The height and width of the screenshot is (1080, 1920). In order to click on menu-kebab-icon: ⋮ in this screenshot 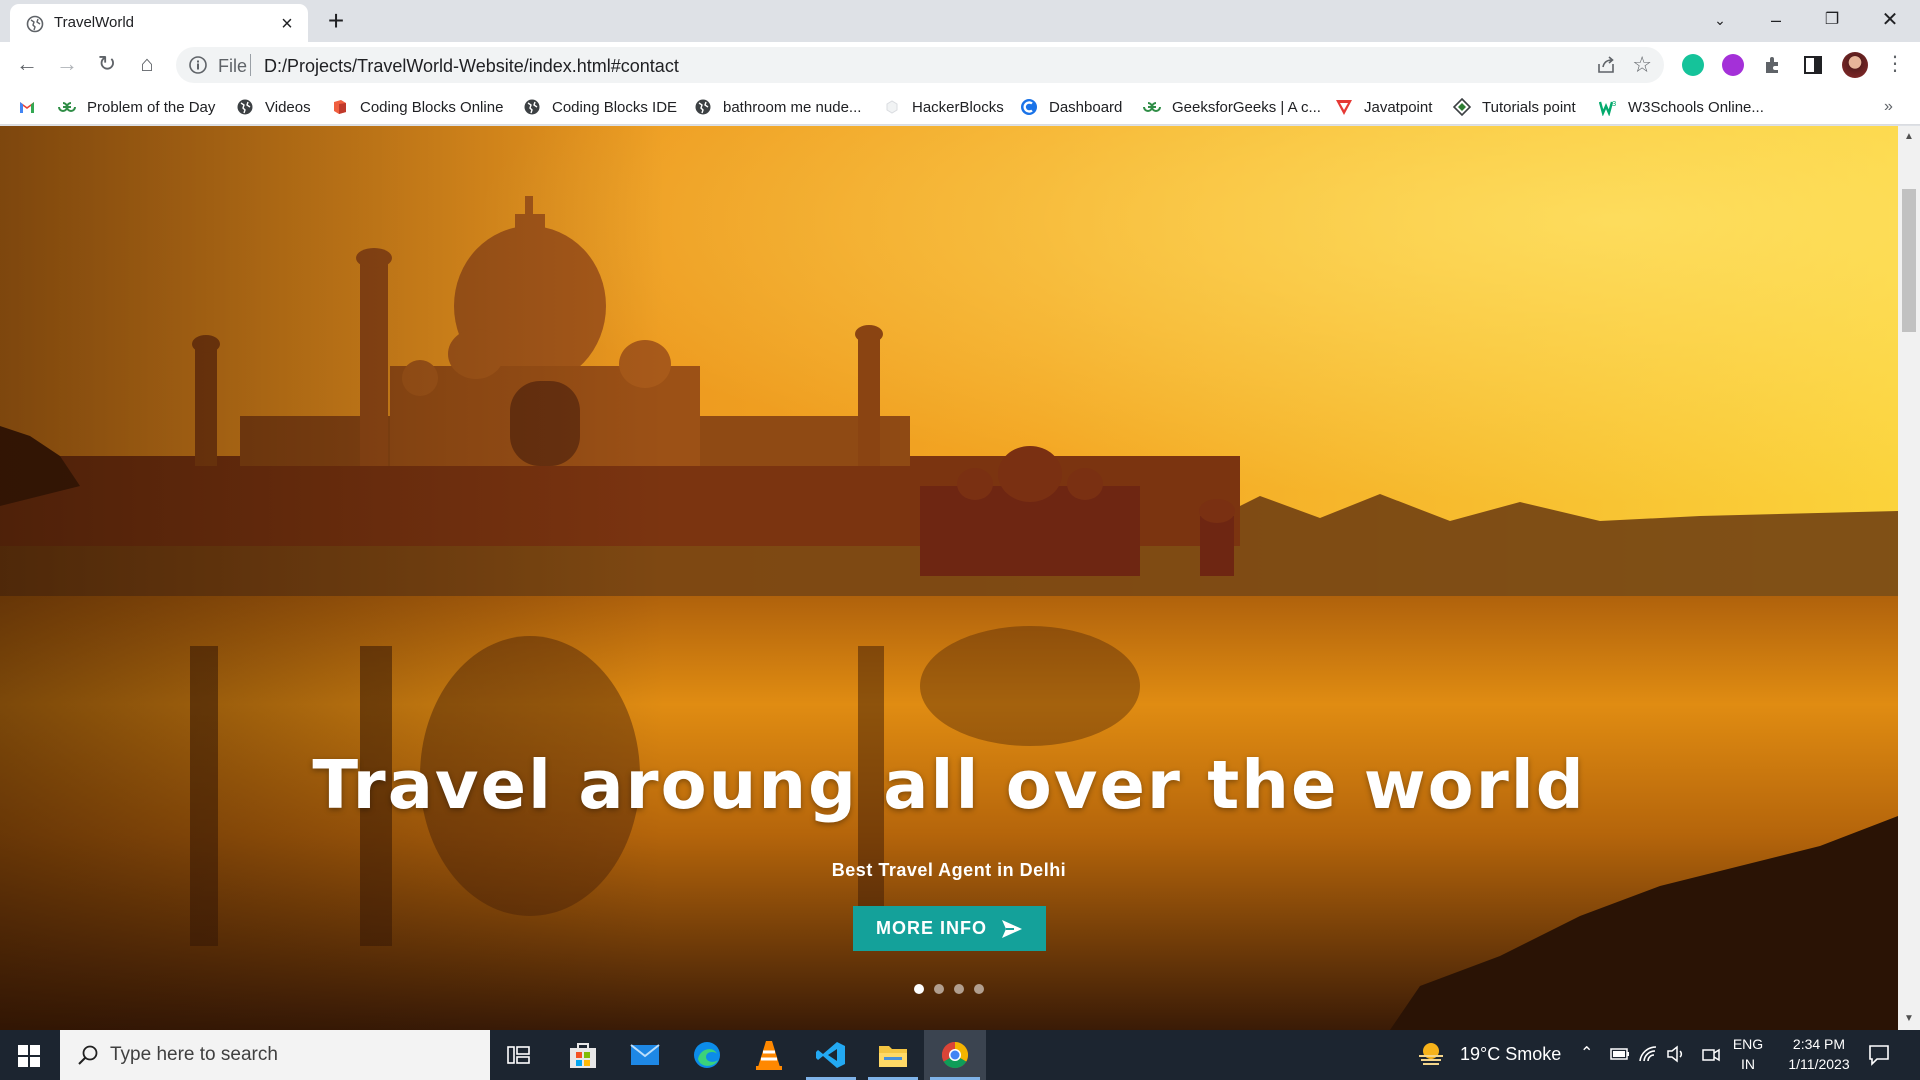, I will do `click(1895, 64)`.